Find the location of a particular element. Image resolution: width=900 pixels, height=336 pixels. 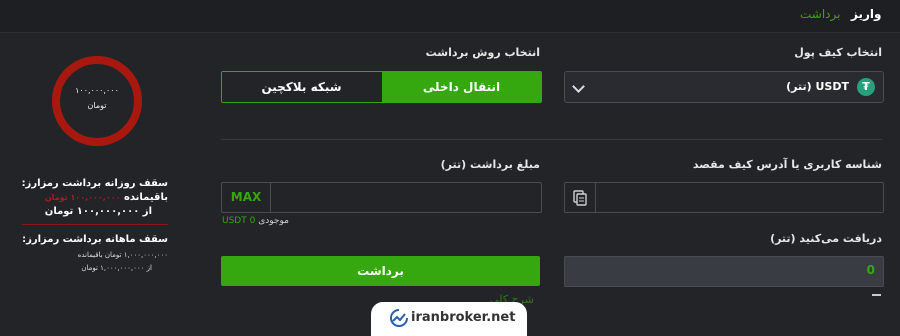

wallet-select-label: انتخاب کیف پول is located at coordinates (838, 52).